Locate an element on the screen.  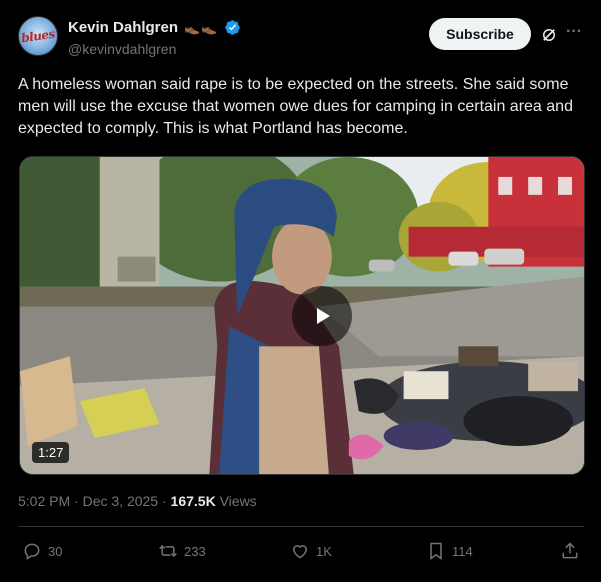
share-button is located at coordinates (570, 551).